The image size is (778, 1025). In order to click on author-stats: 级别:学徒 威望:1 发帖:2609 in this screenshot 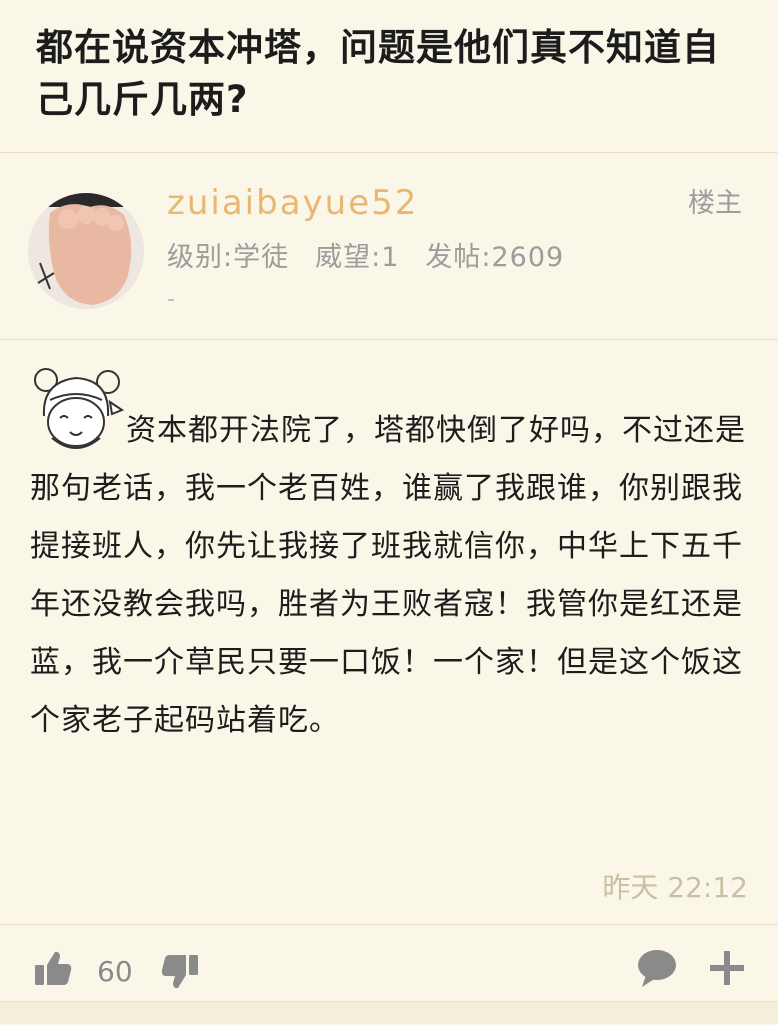, I will do `click(378, 254)`.